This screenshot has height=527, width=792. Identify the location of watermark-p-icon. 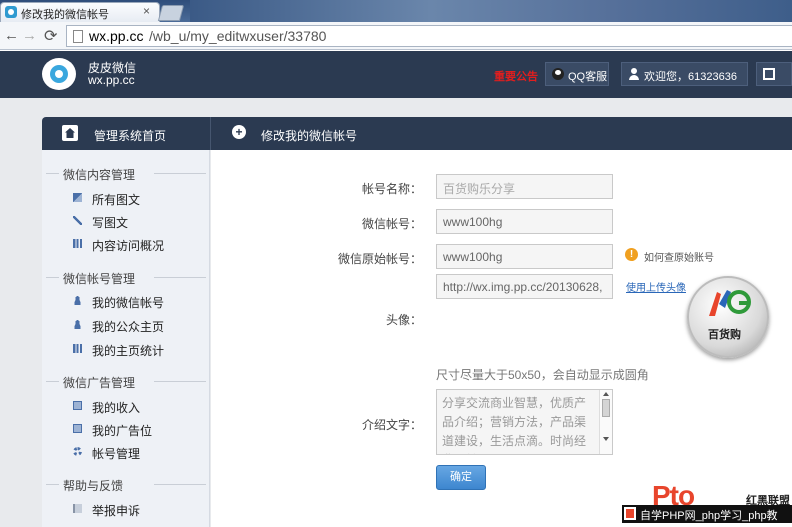
(630, 513).